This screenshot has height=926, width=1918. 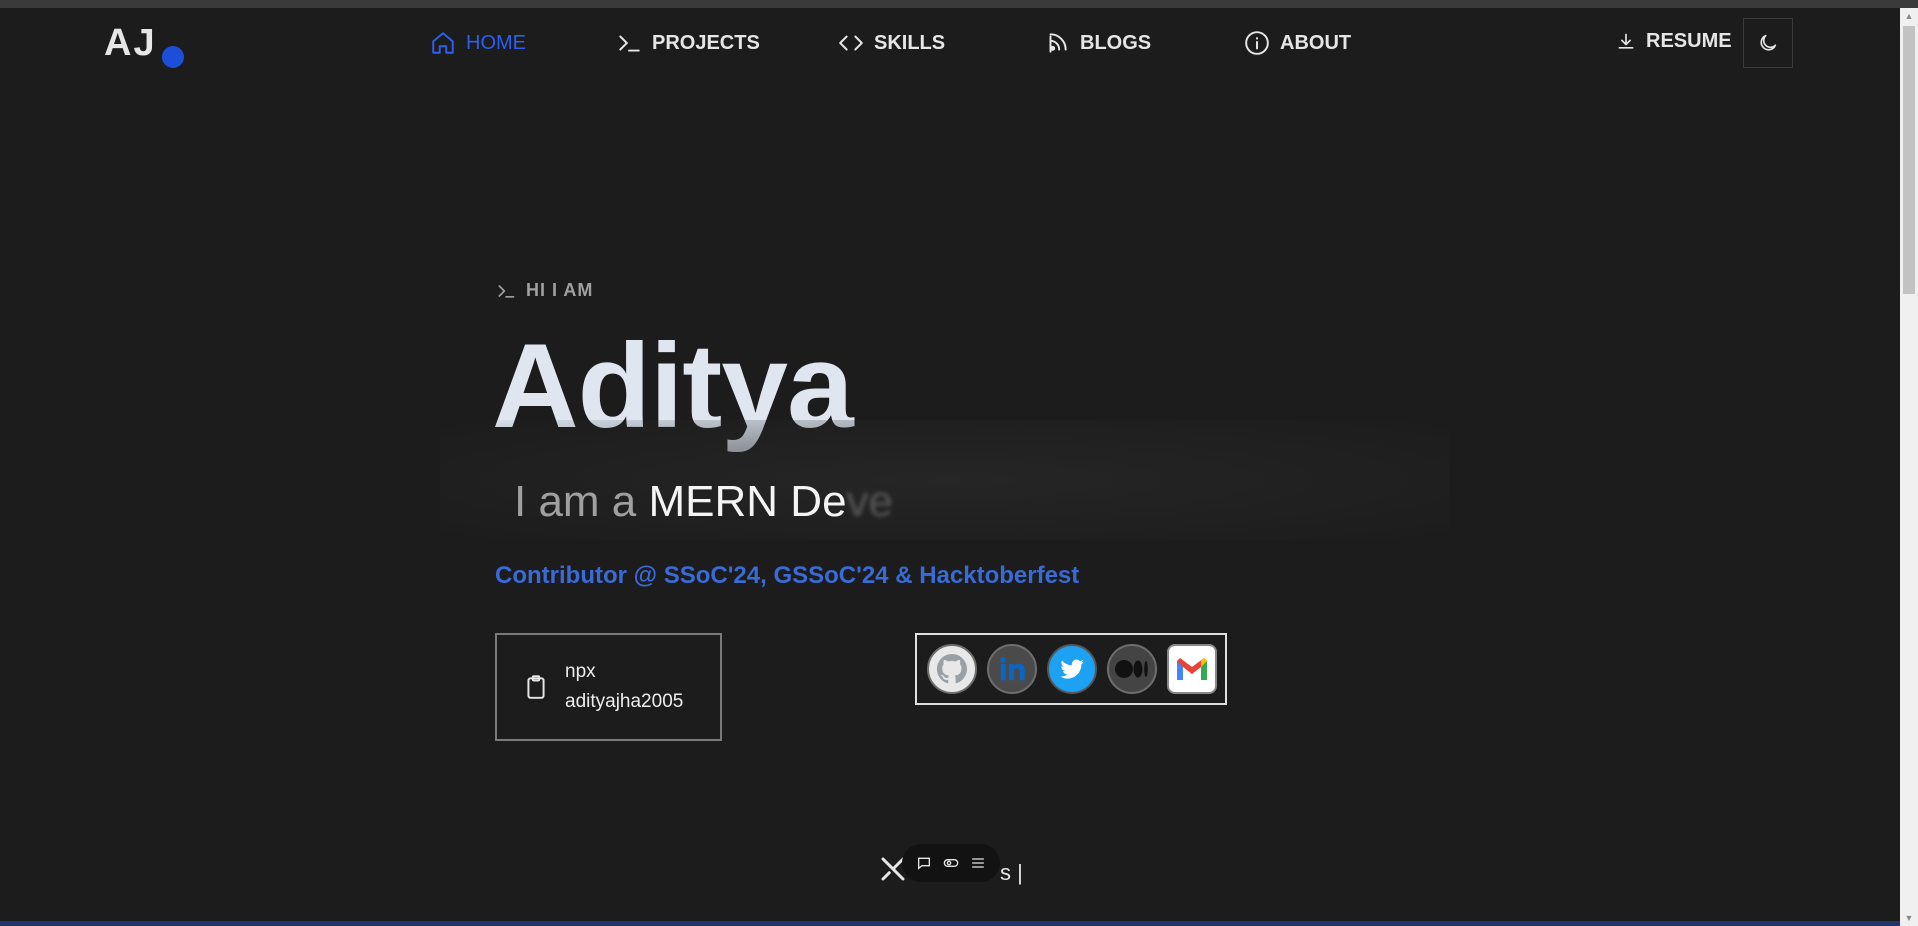 I want to click on resume-button: RESUME, so click(x=1674, y=41).